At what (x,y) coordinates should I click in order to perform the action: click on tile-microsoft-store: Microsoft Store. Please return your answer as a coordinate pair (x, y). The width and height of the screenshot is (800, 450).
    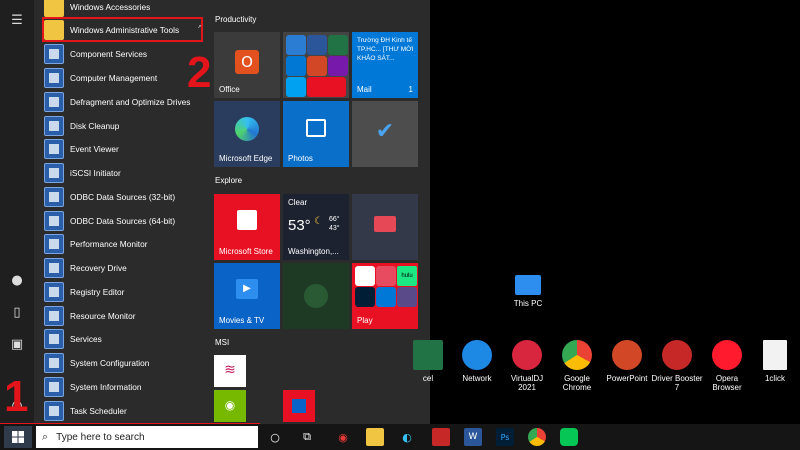
    Looking at the image, I should click on (247, 227).